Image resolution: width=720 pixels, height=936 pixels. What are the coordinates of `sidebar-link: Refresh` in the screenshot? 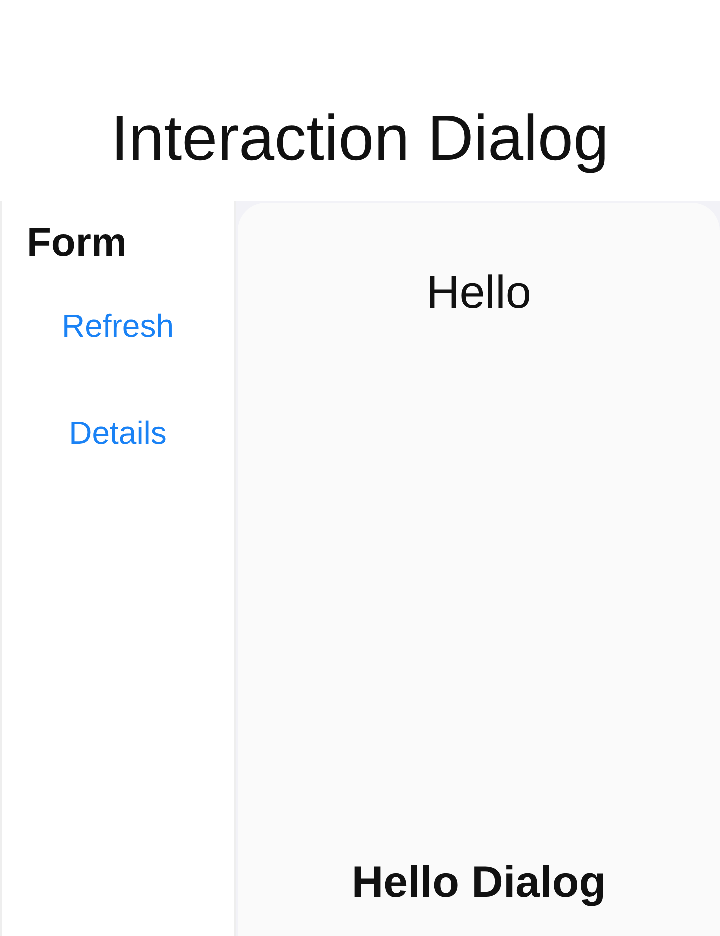 It's located at (118, 326).